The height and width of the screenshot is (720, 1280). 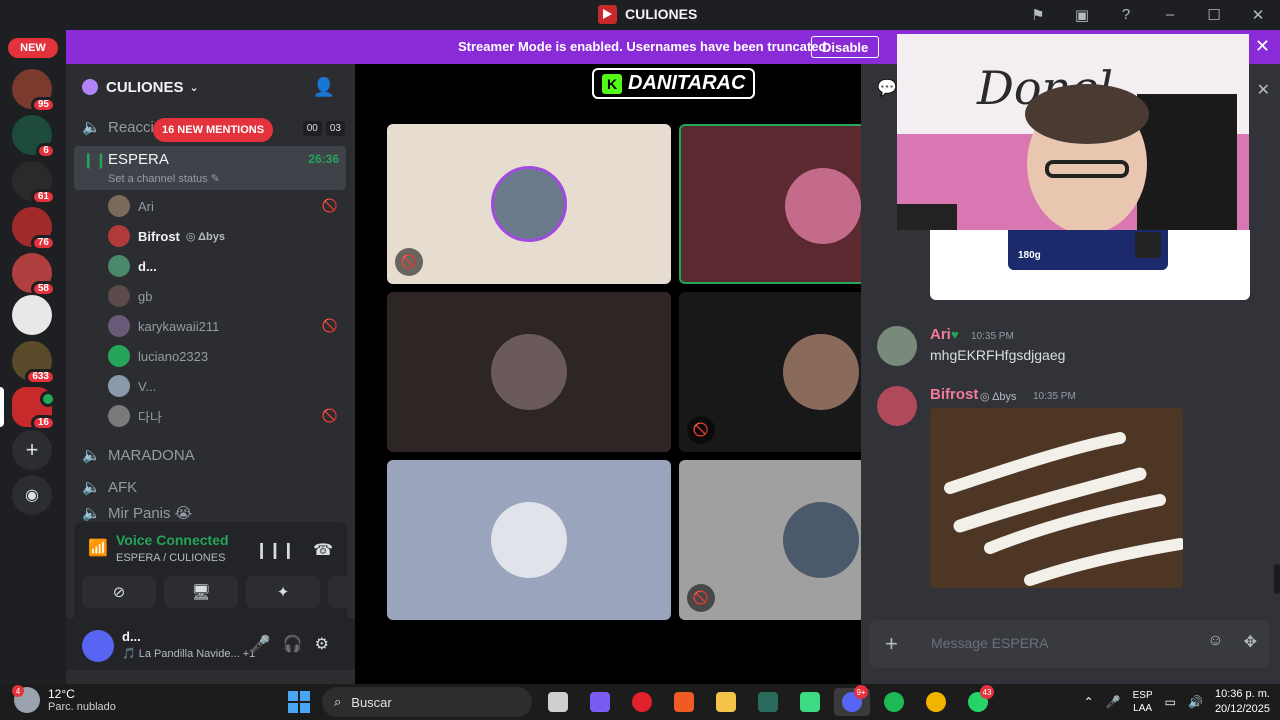 What do you see at coordinates (1126, 14) in the screenshot?
I see `help-icon: ?` at bounding box center [1126, 14].